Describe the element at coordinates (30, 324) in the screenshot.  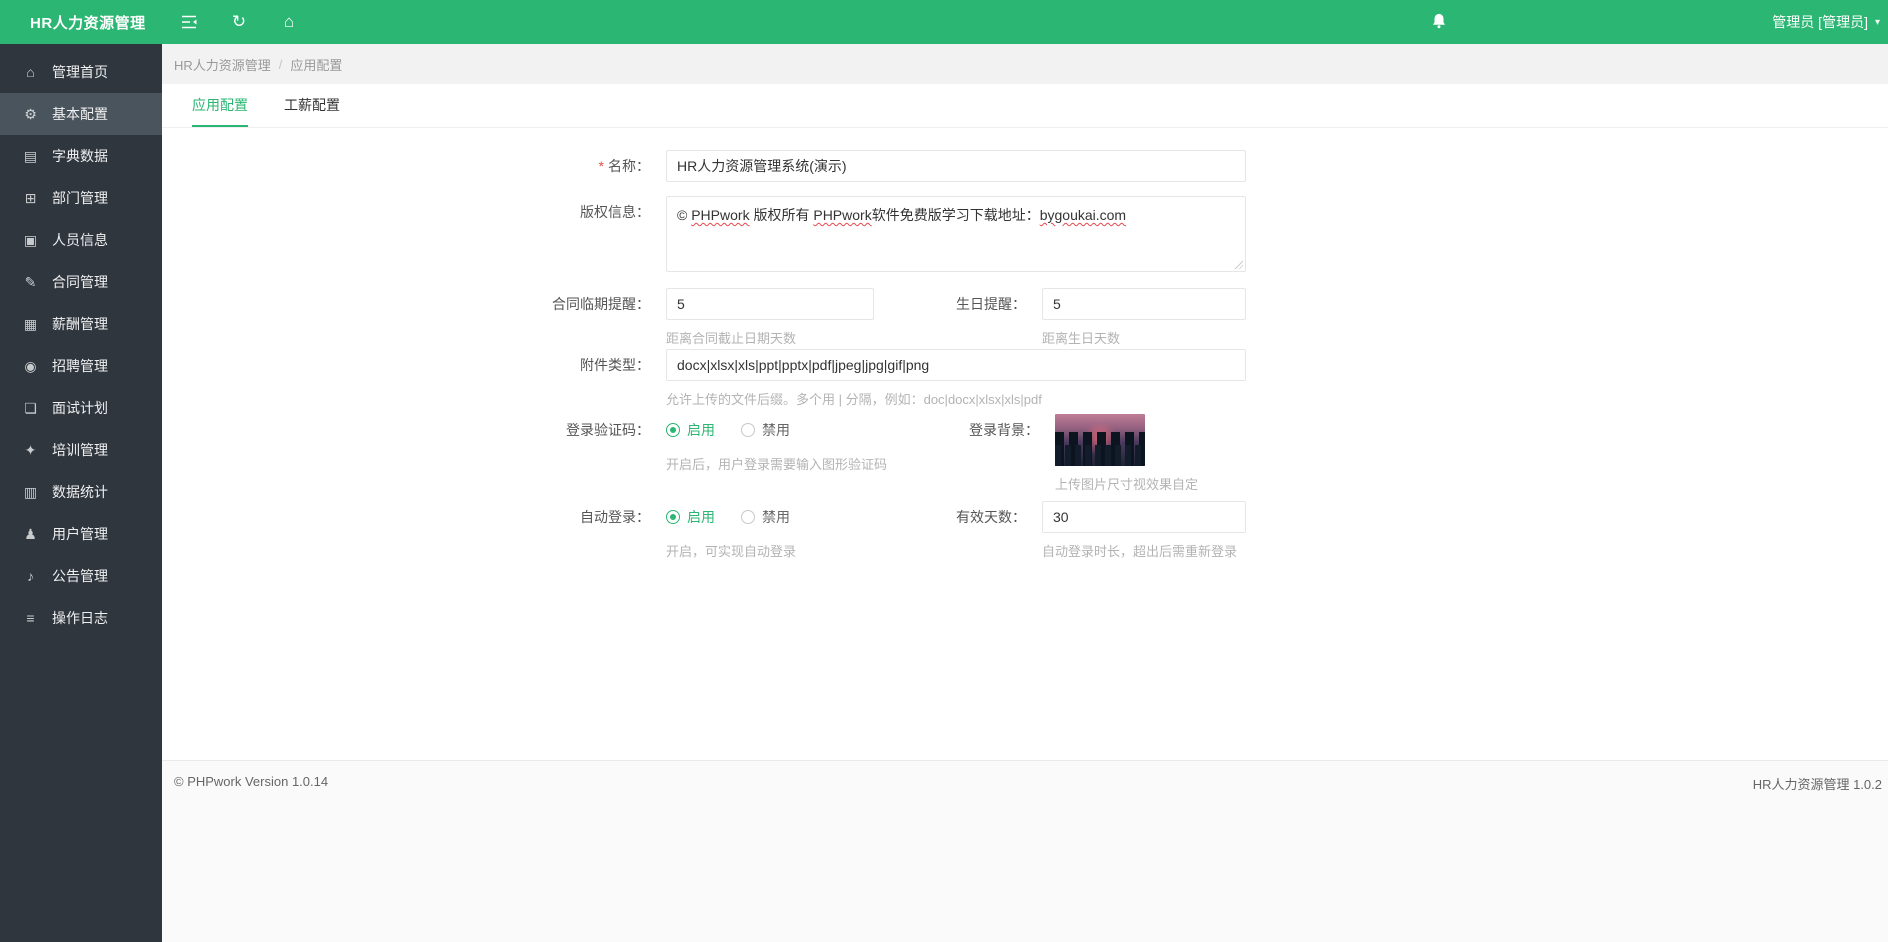
I see `calculator-icon` at that location.